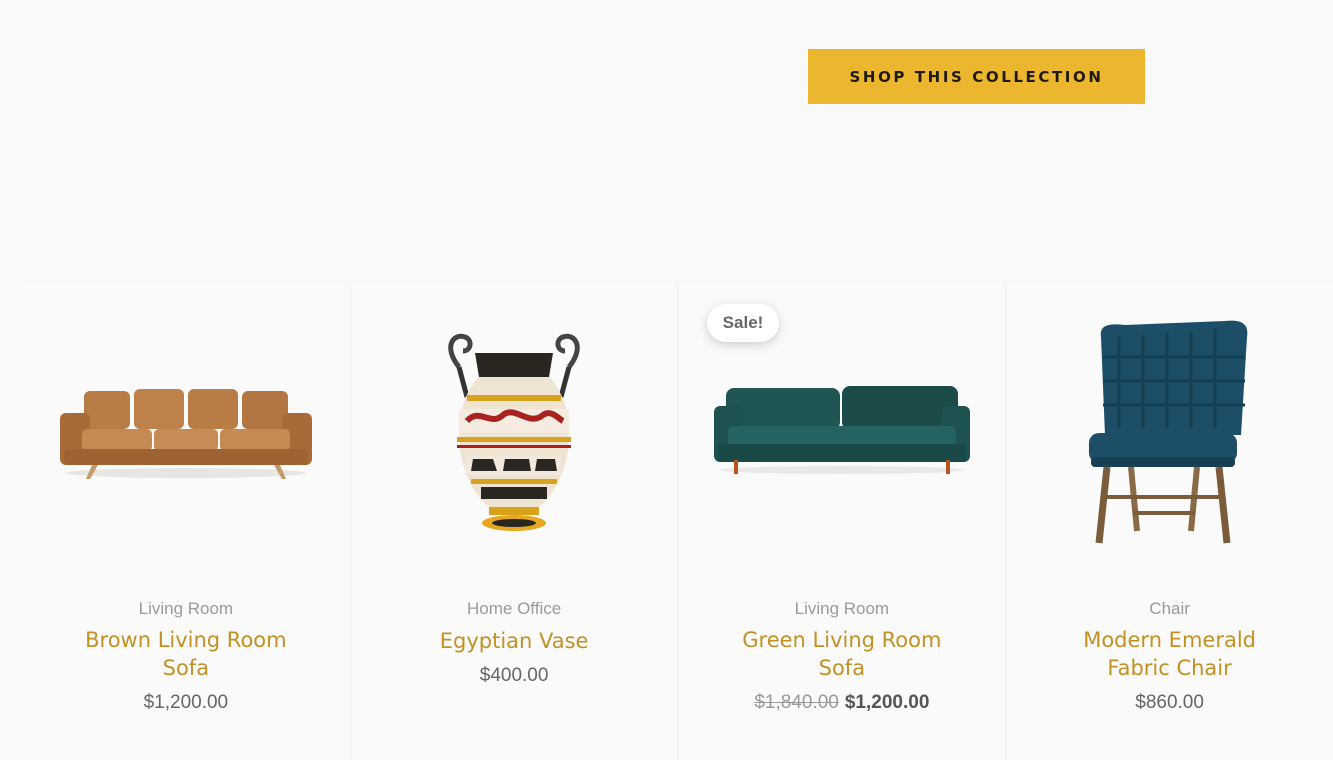  I want to click on sale-price: $1,200.00, so click(887, 702).